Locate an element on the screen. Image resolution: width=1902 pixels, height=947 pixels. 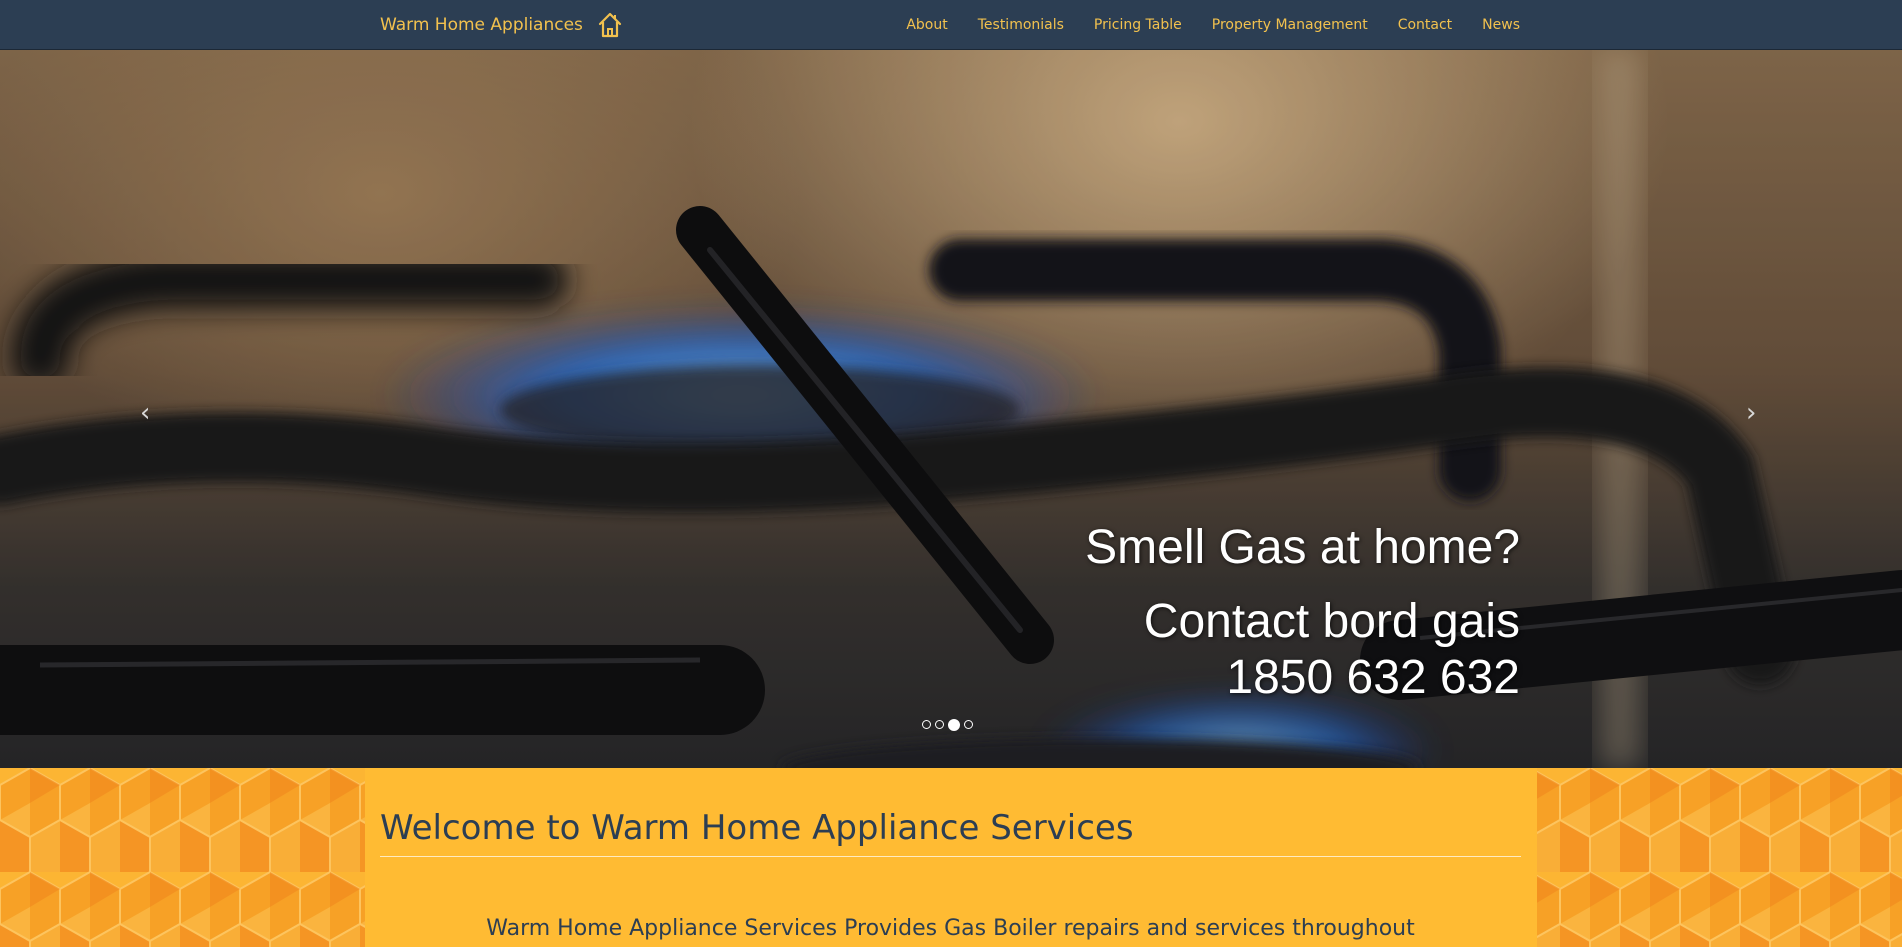
caption-heading: Smell Gas at home? is located at coordinates (1302, 547).